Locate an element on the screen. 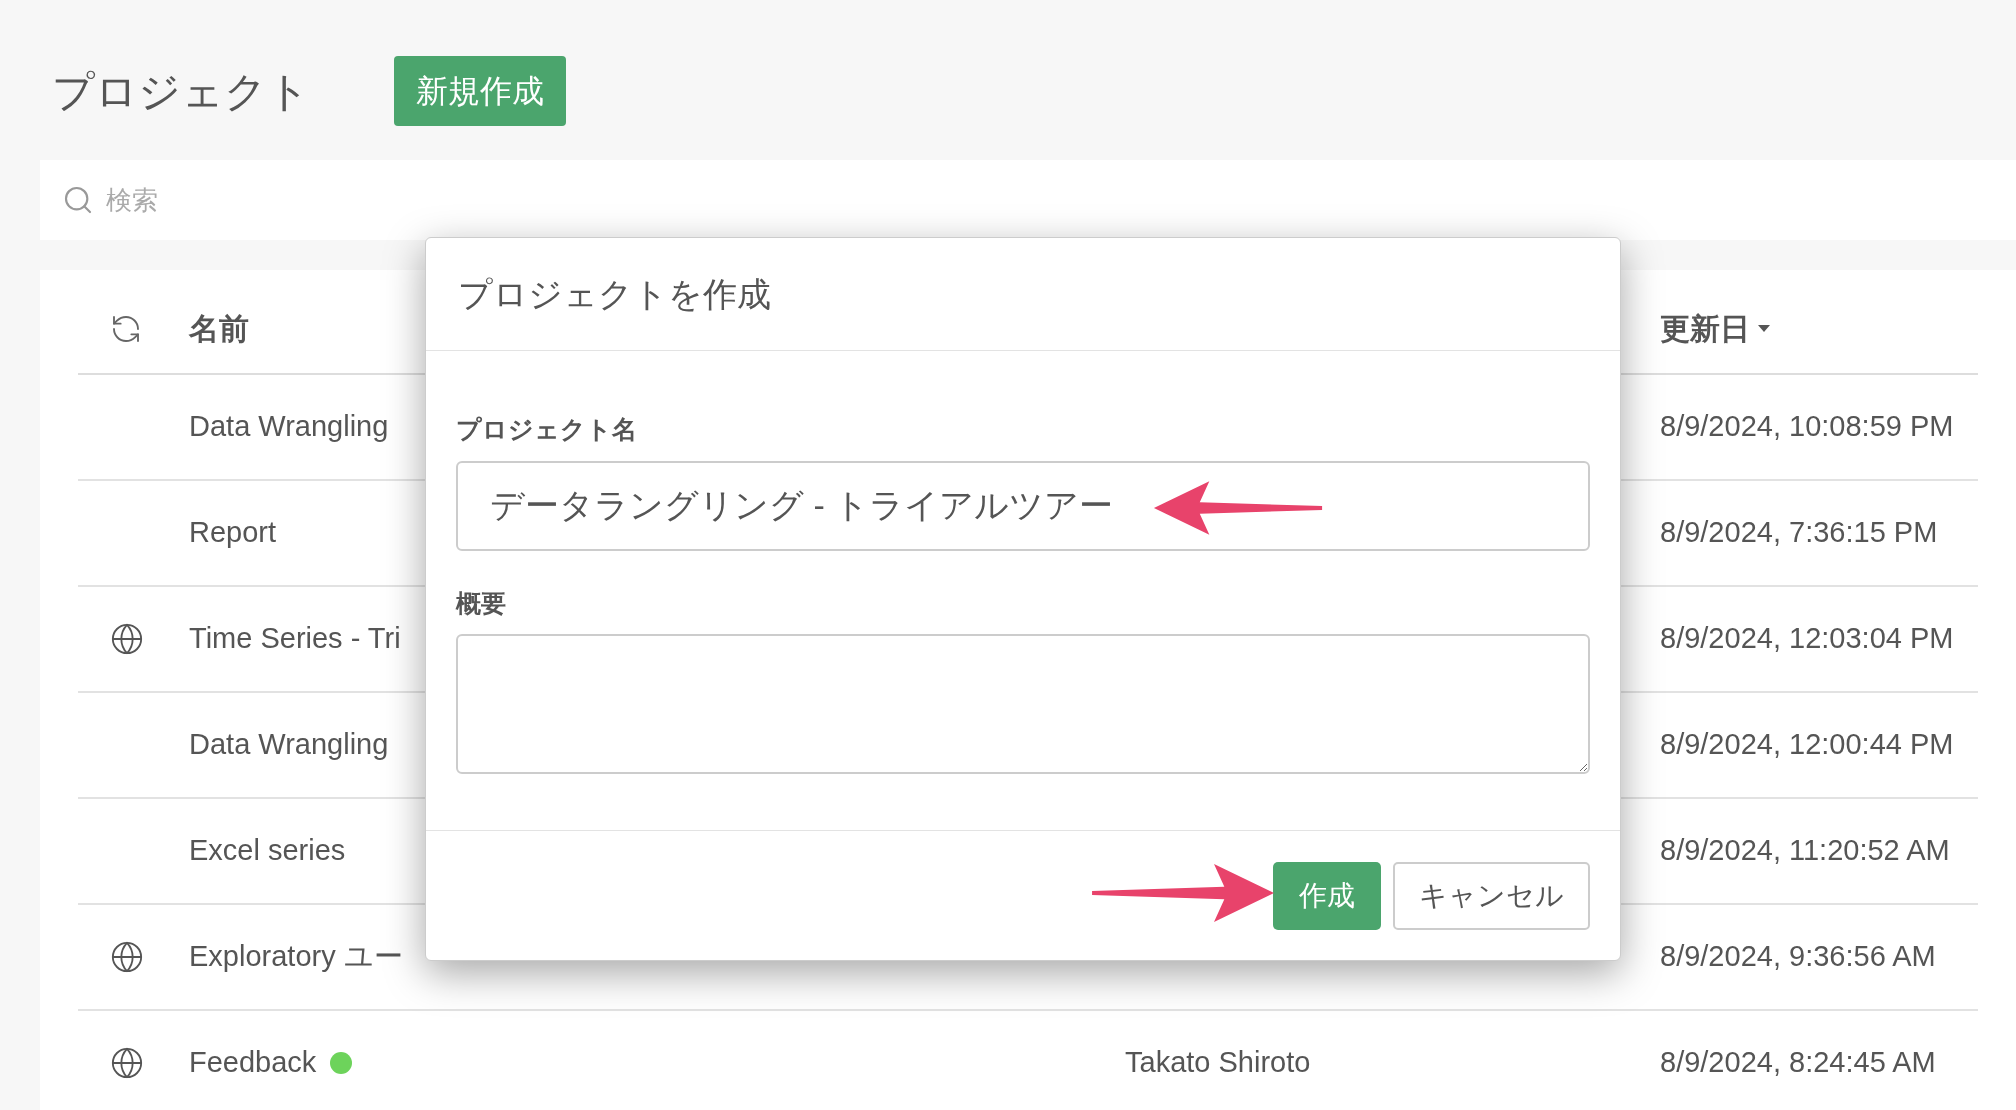 The height and width of the screenshot is (1110, 2016). project-name: Feedback is located at coordinates (253, 1063).